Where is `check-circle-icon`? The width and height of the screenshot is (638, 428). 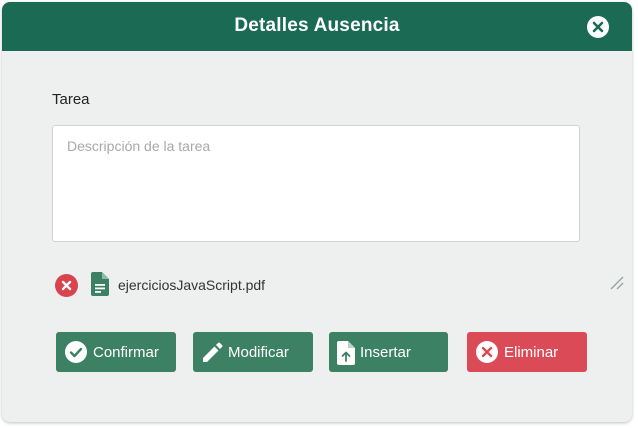 check-circle-icon is located at coordinates (76, 352).